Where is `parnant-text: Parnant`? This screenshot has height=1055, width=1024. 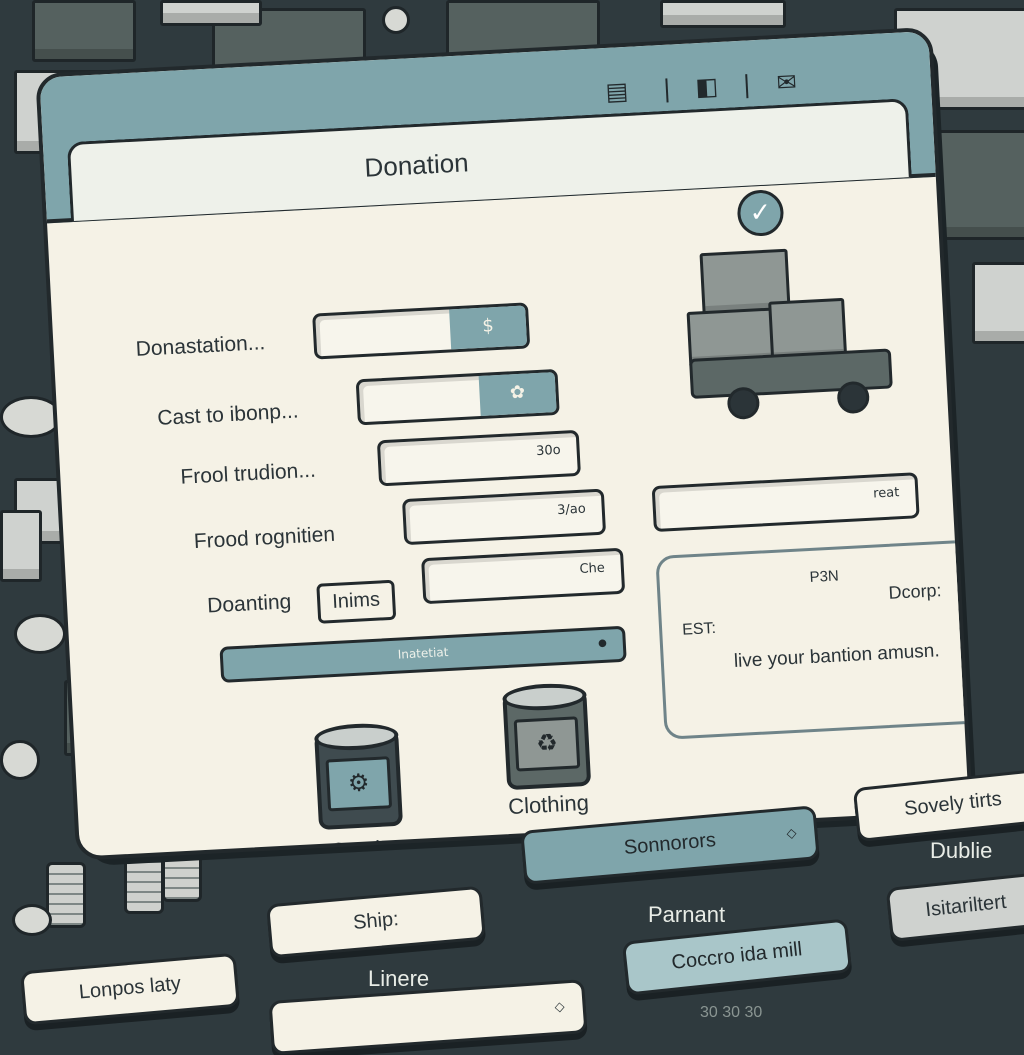
parnant-text: Parnant is located at coordinates (687, 914).